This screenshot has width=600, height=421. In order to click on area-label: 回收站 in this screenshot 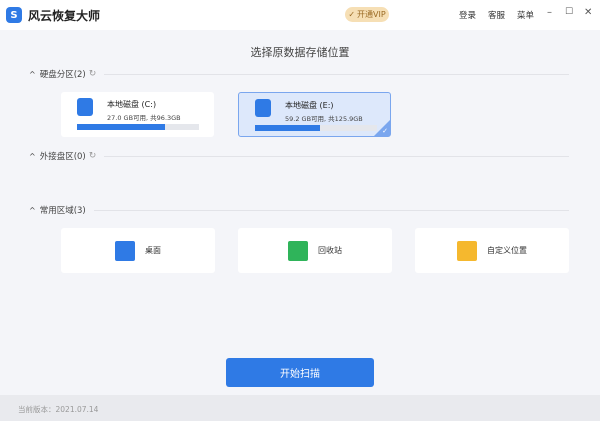, I will do `click(330, 250)`.